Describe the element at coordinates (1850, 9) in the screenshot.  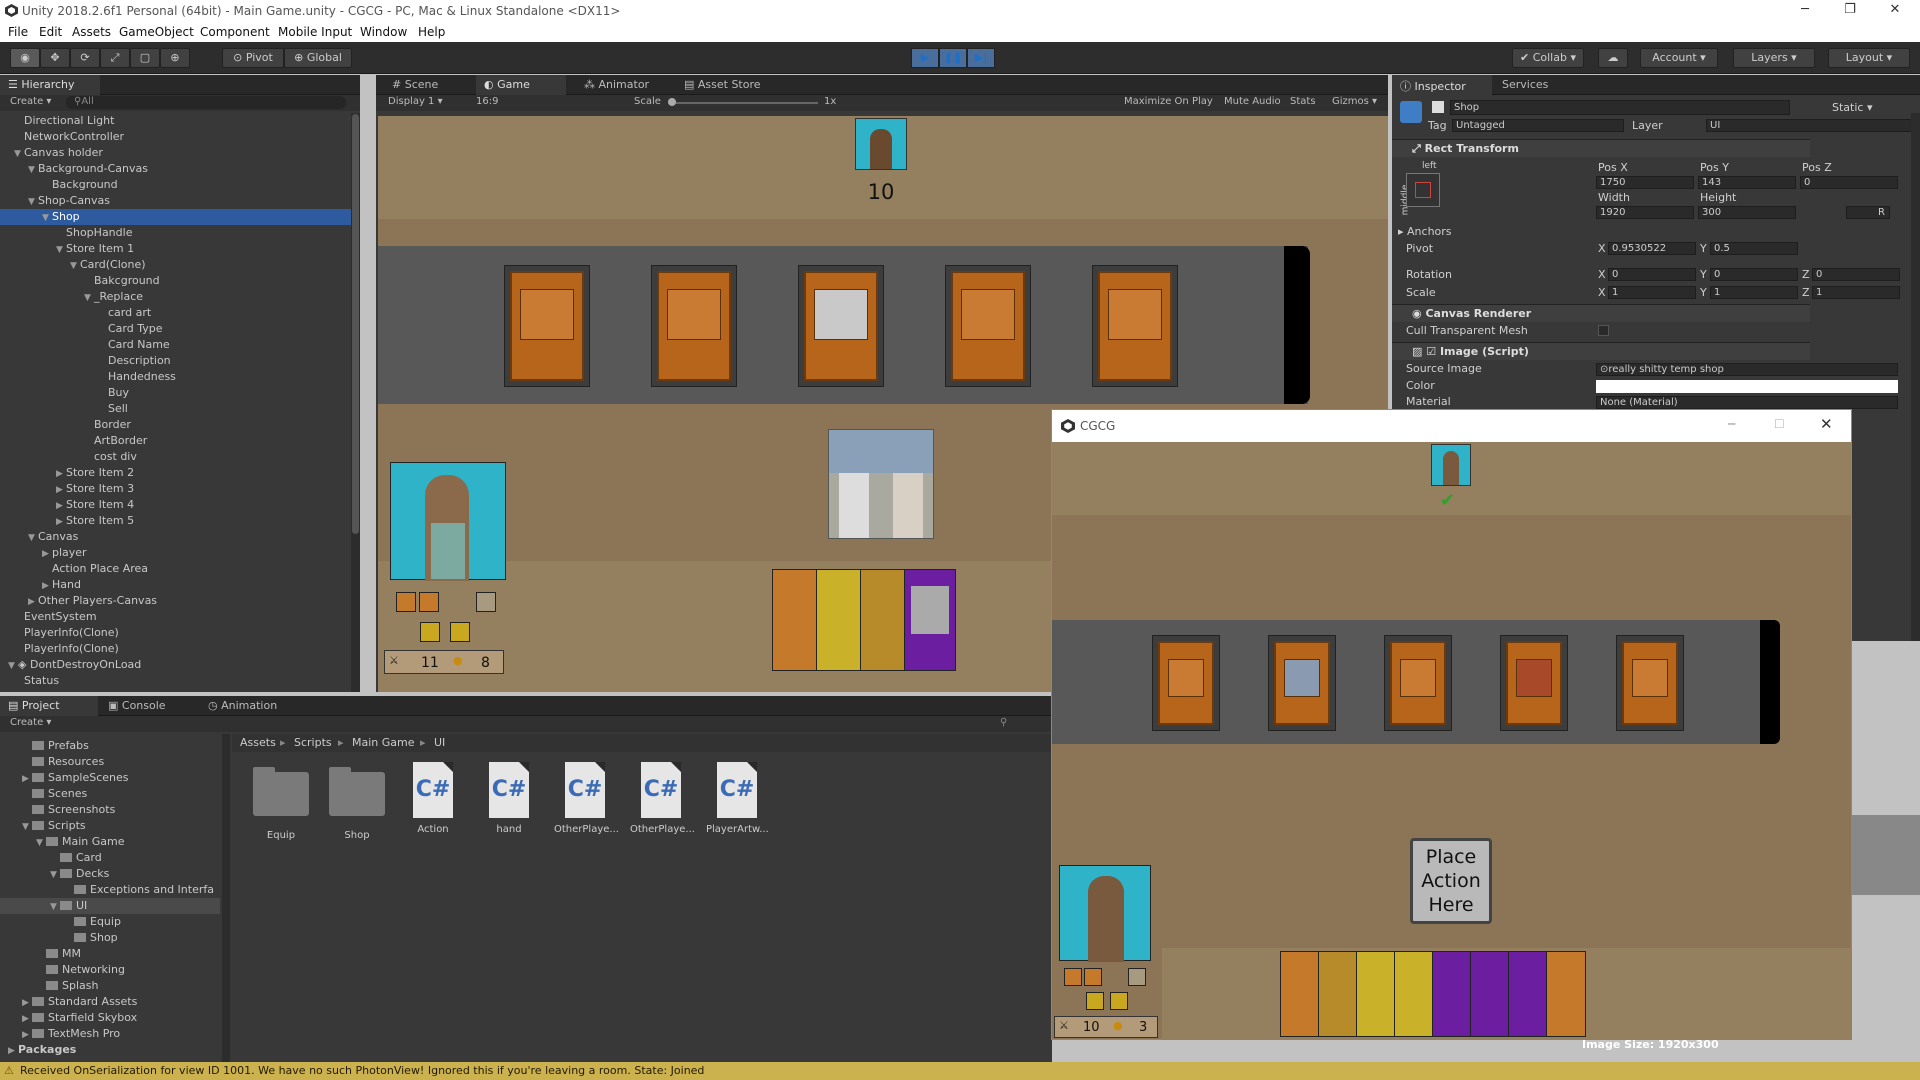
I see `maximize-icon: ❐` at that location.